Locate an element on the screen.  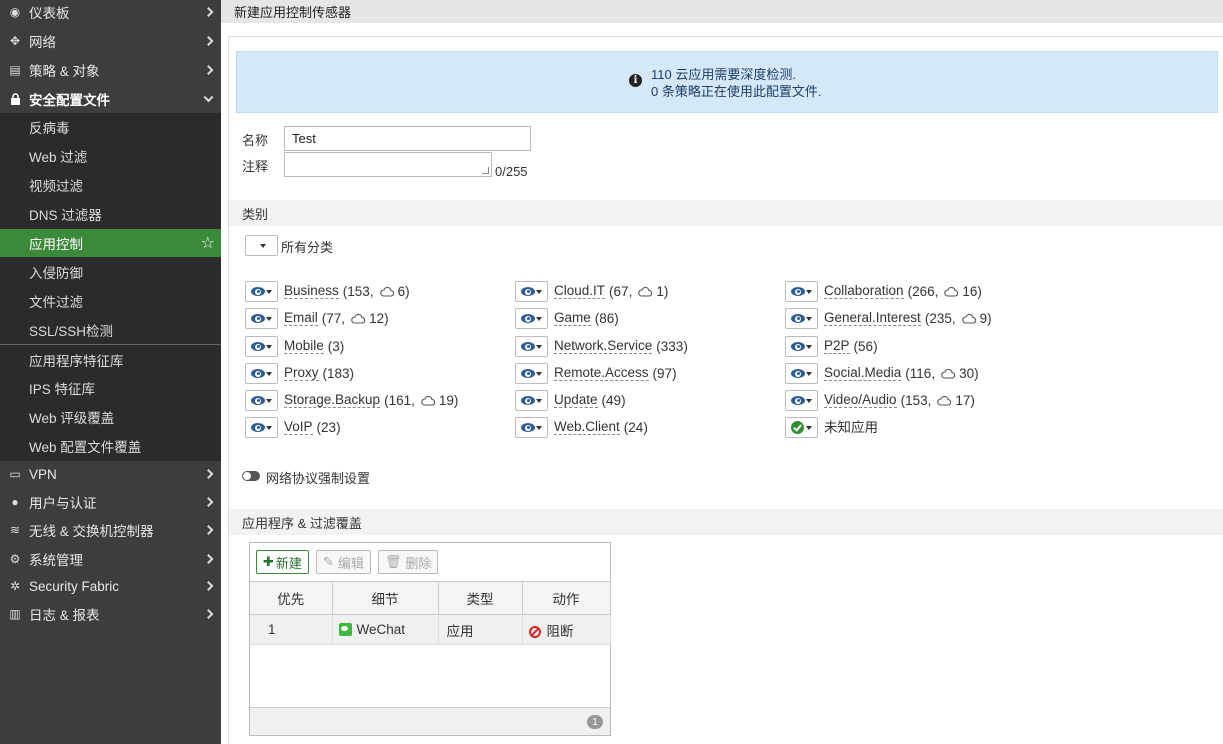
column-header-action: 动作 is located at coordinates (566, 598).